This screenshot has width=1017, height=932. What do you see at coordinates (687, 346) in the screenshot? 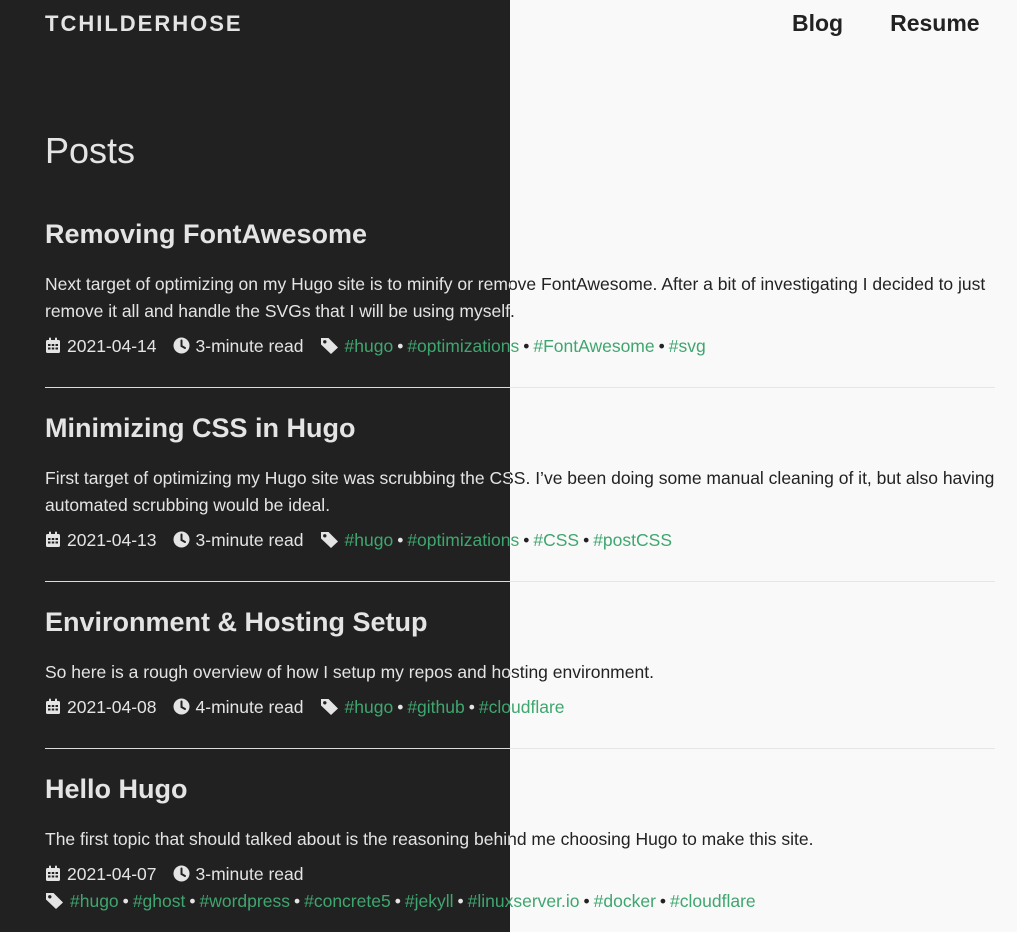
I see `post-tag-link: #svg` at bounding box center [687, 346].